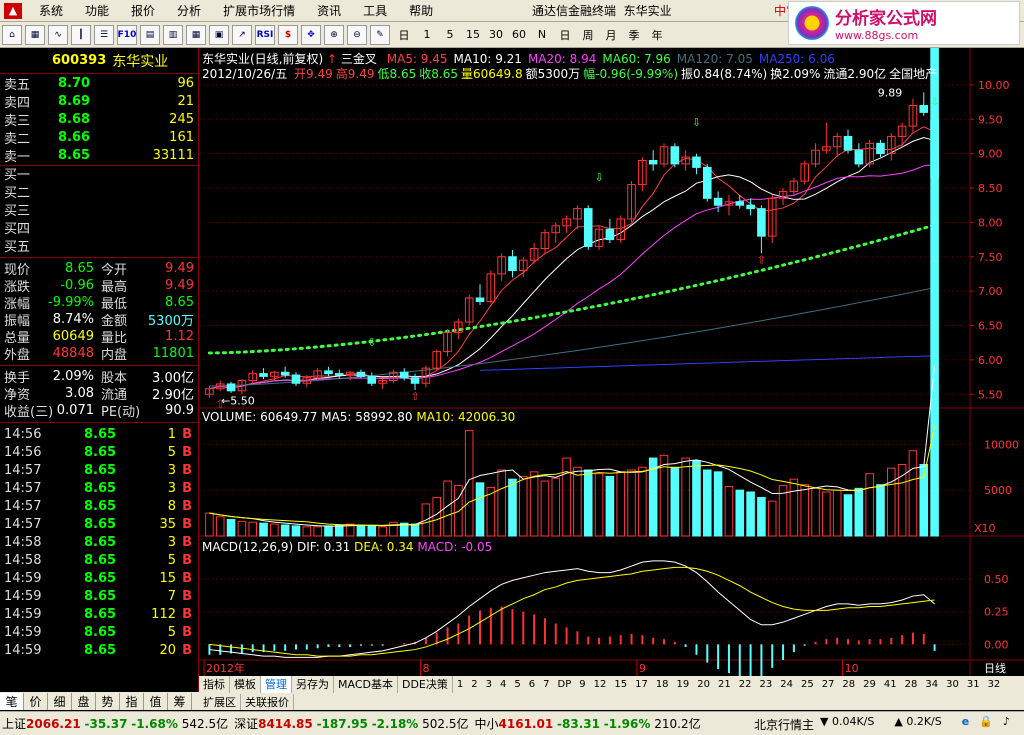 This screenshot has height=735, width=1024. What do you see at coordinates (99, 101) in the screenshot?
I see `order-book-row: 卖四 8.69 21` at bounding box center [99, 101].